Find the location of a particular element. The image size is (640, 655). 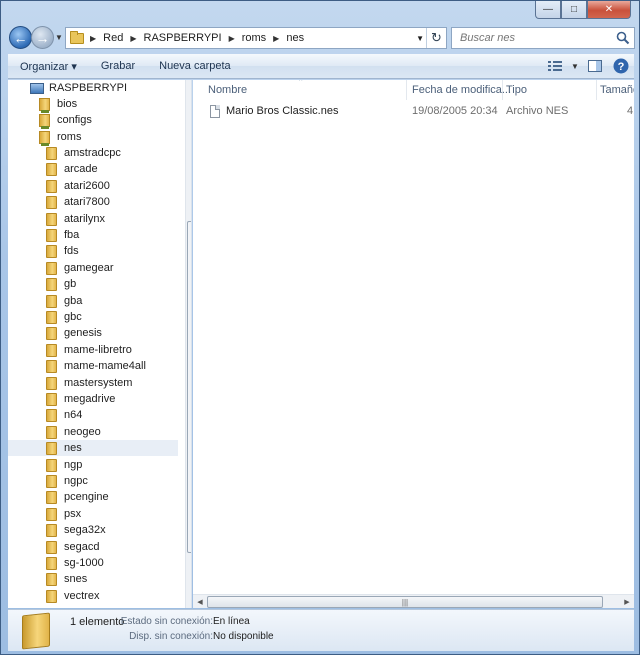

offline-status-value: En línea is located at coordinates (231, 621).